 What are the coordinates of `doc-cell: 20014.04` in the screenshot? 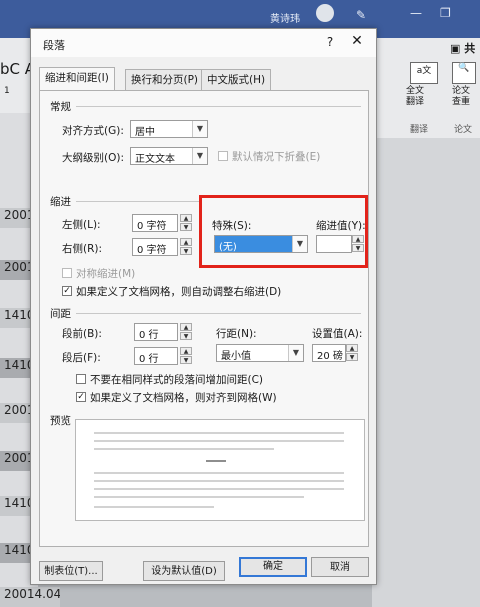 It's located at (30, 597).